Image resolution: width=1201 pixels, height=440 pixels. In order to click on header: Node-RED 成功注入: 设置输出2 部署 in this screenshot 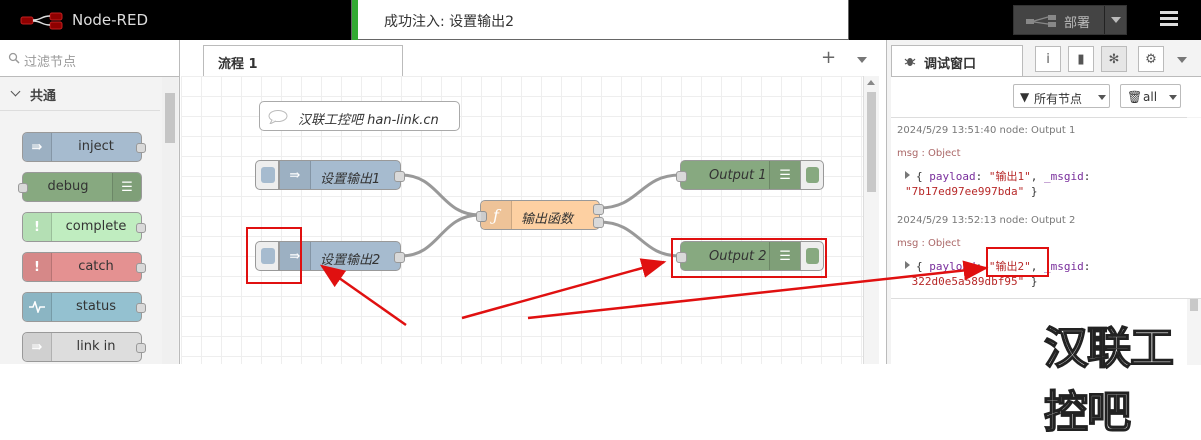, I will do `click(600, 20)`.